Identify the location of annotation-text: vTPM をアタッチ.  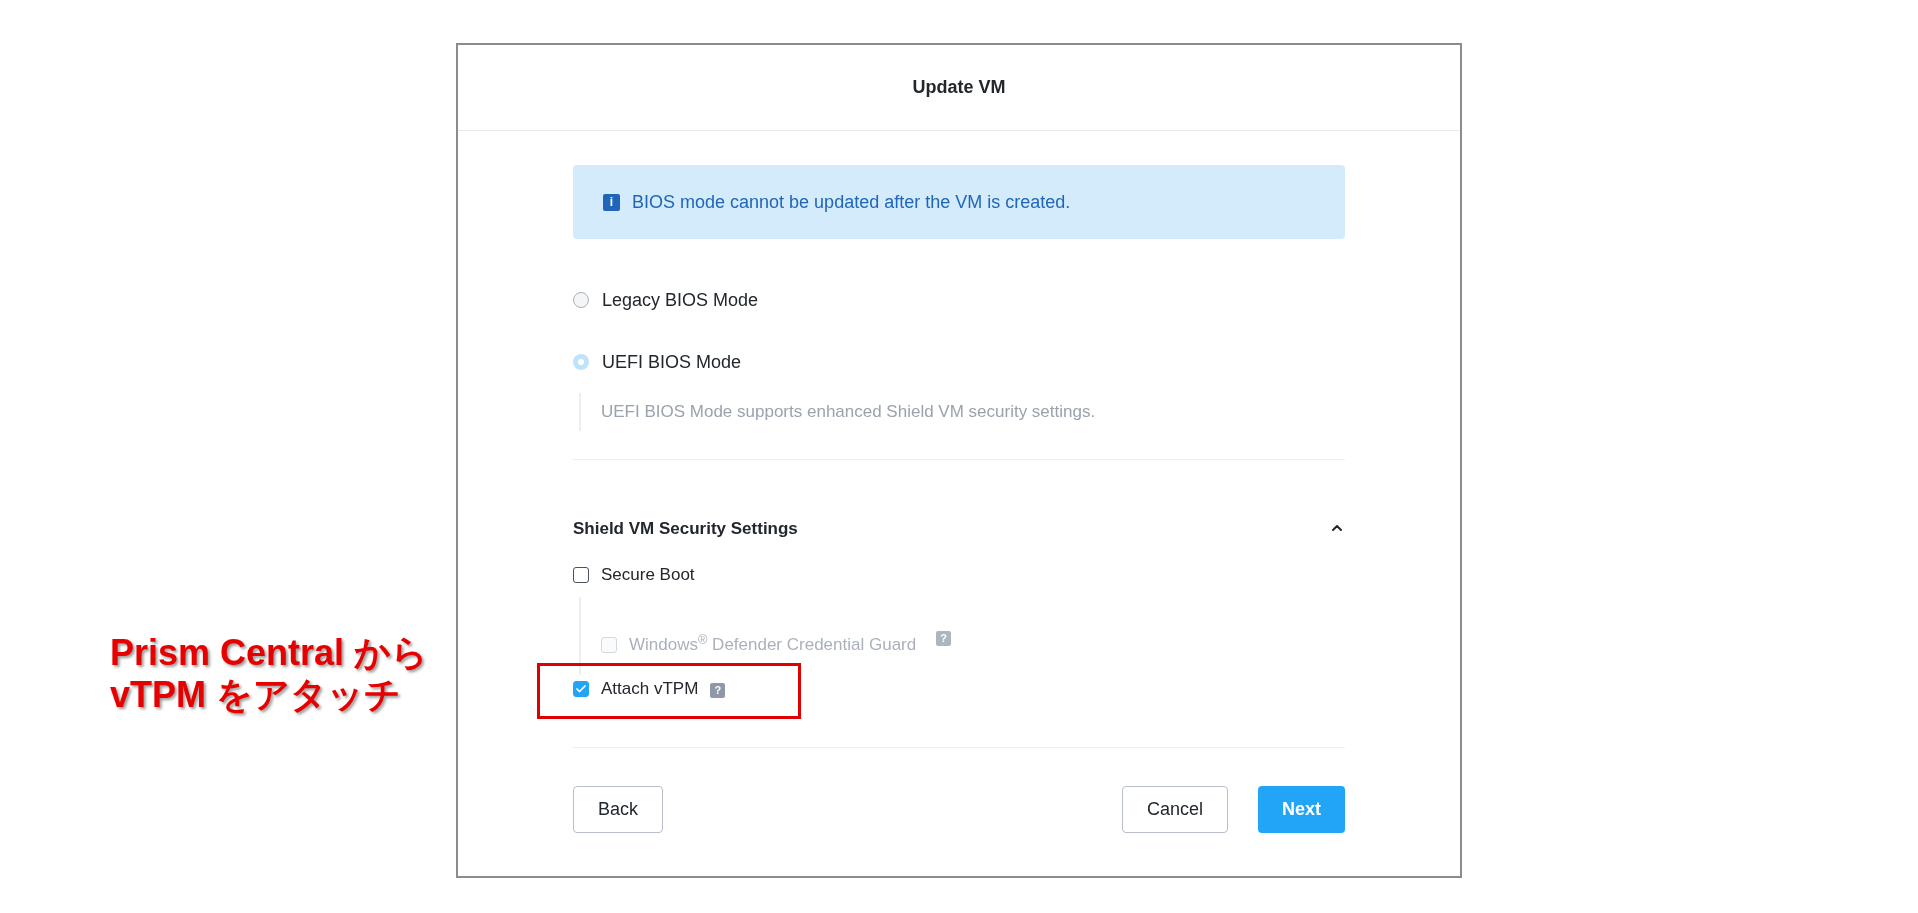
(256, 695).